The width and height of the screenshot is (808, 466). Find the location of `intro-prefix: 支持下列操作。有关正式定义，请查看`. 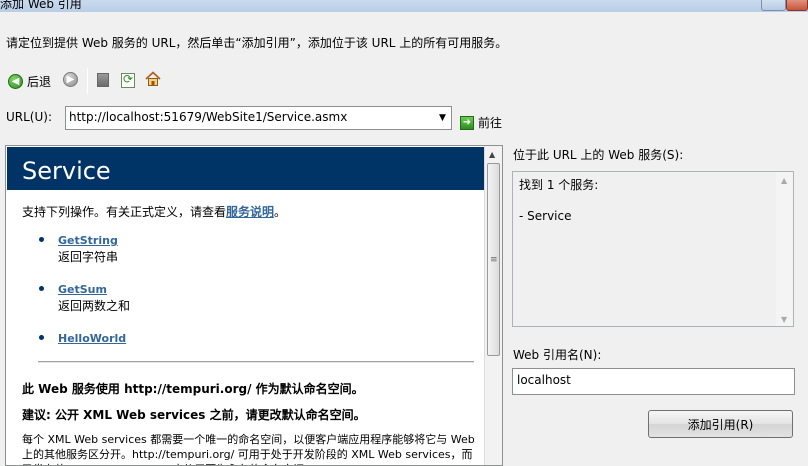

intro-prefix: 支持下列操作。有关正式定义，请查看 is located at coordinates (124, 212).